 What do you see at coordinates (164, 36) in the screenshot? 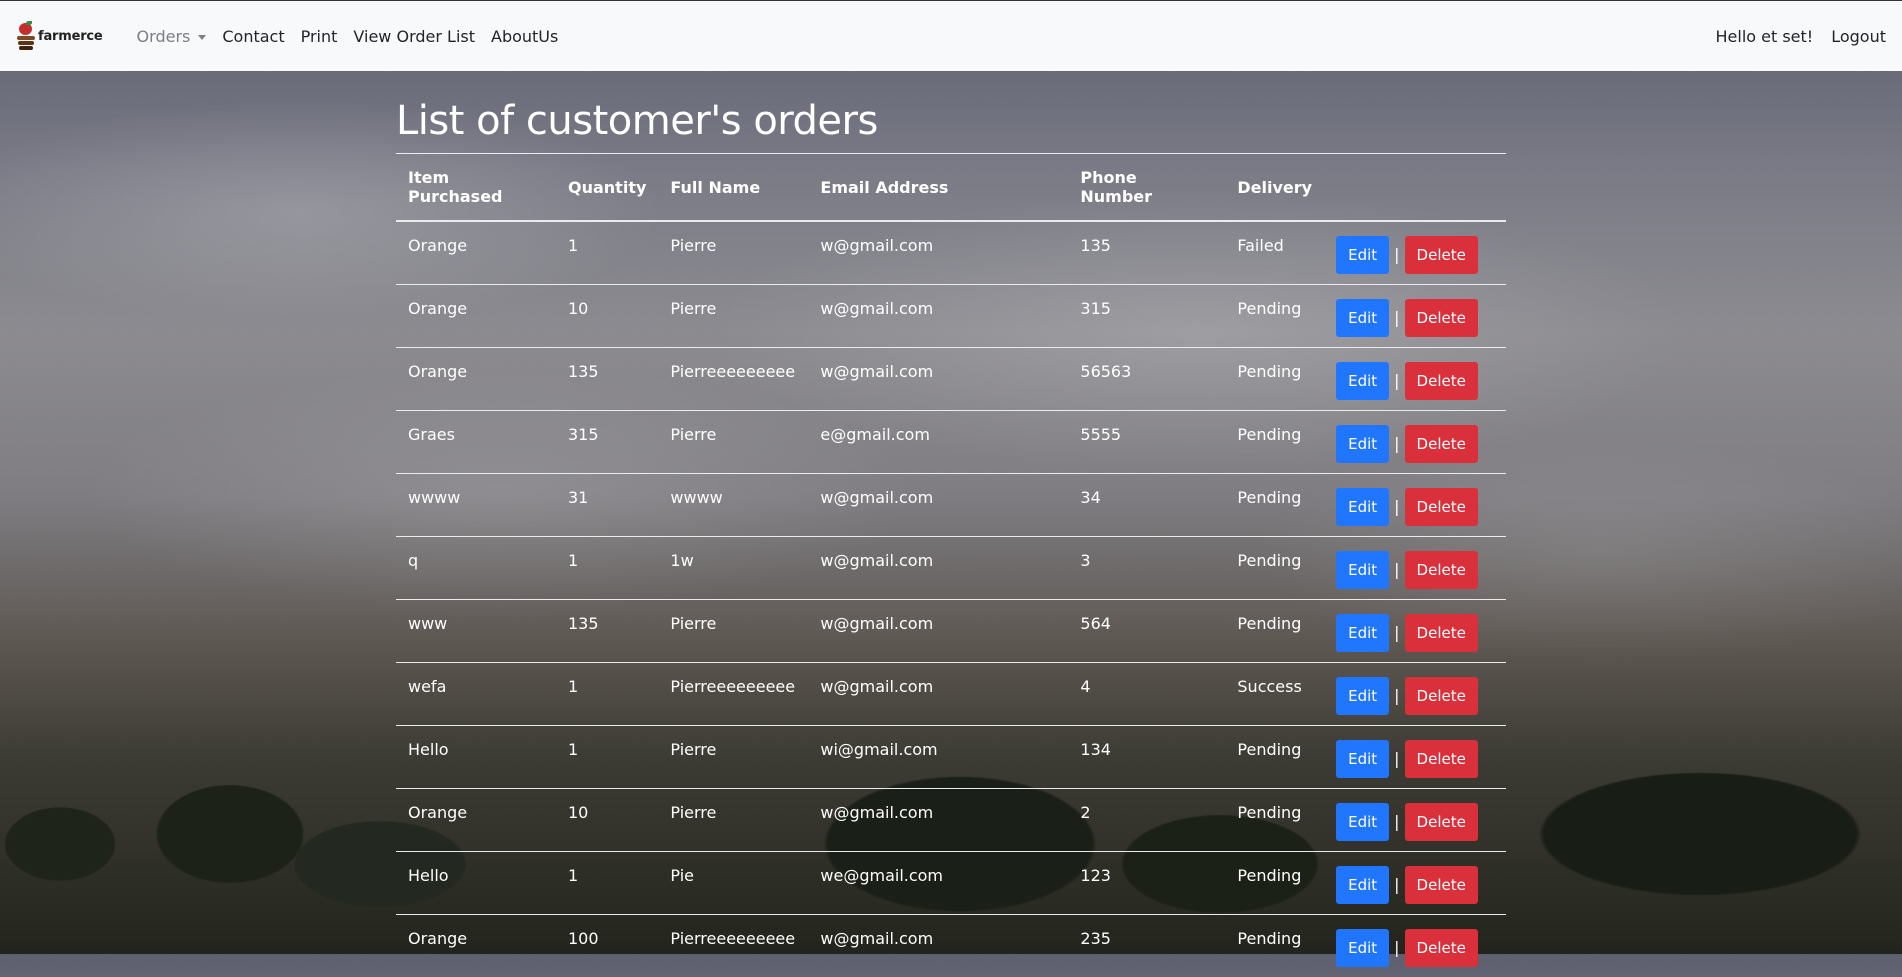
I see `nav-orders-label: Orders` at bounding box center [164, 36].